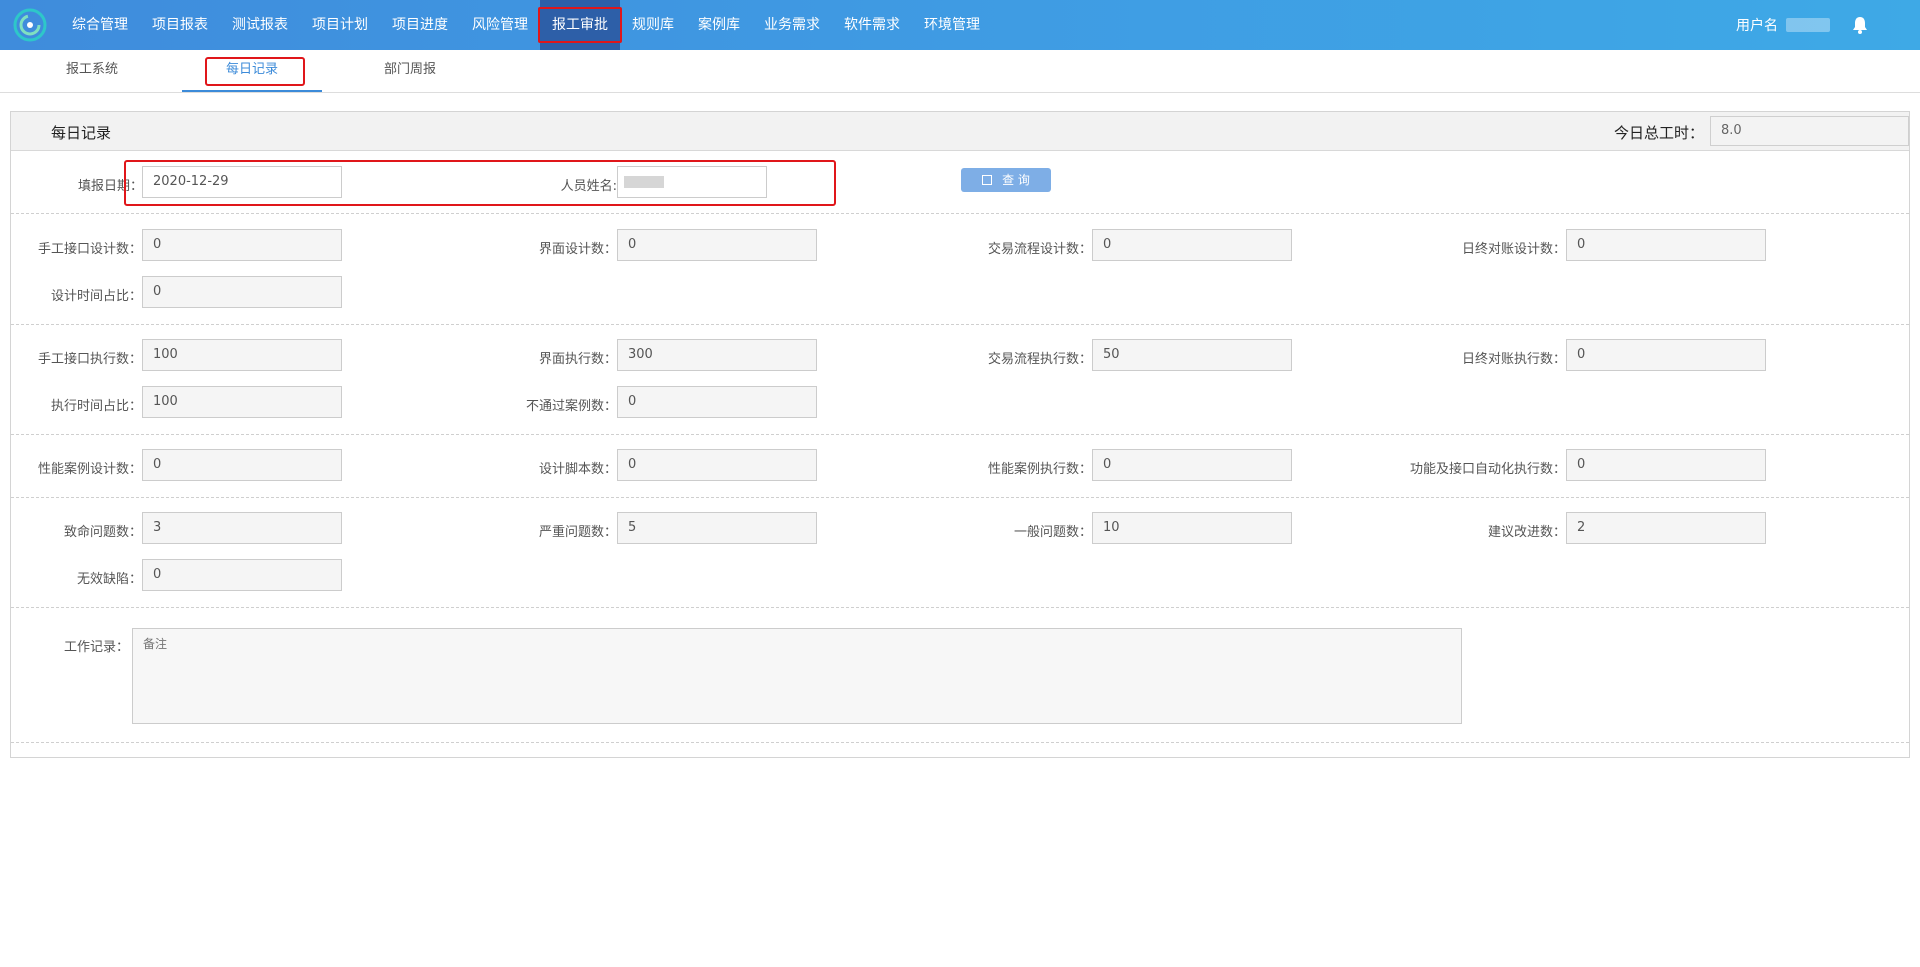 The width and height of the screenshot is (1920, 967). Describe the element at coordinates (1666, 528) in the screenshot. I see `suggestions-input: 2` at that location.